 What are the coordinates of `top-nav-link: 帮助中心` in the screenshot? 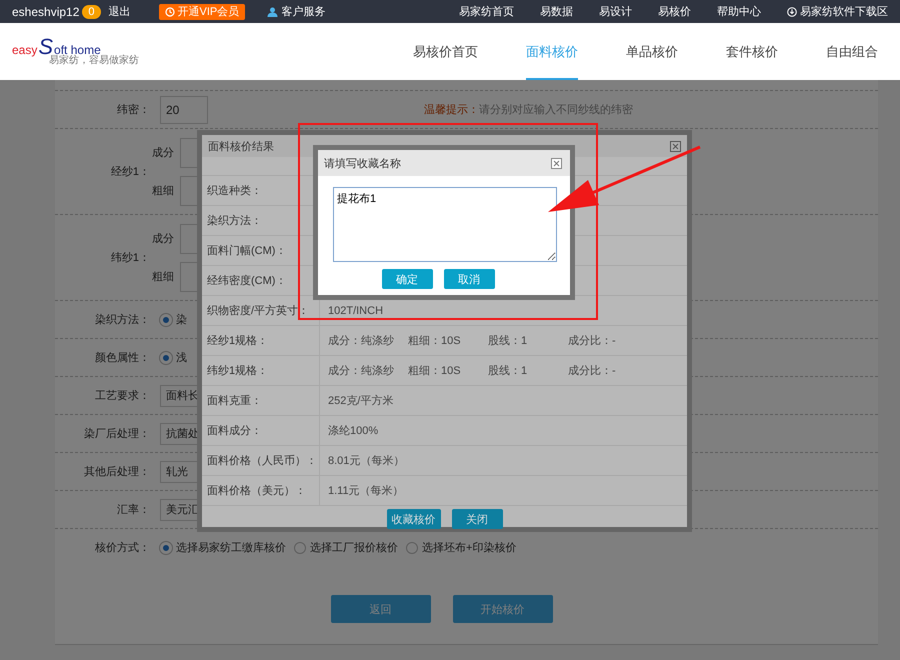 It's located at (739, 11).